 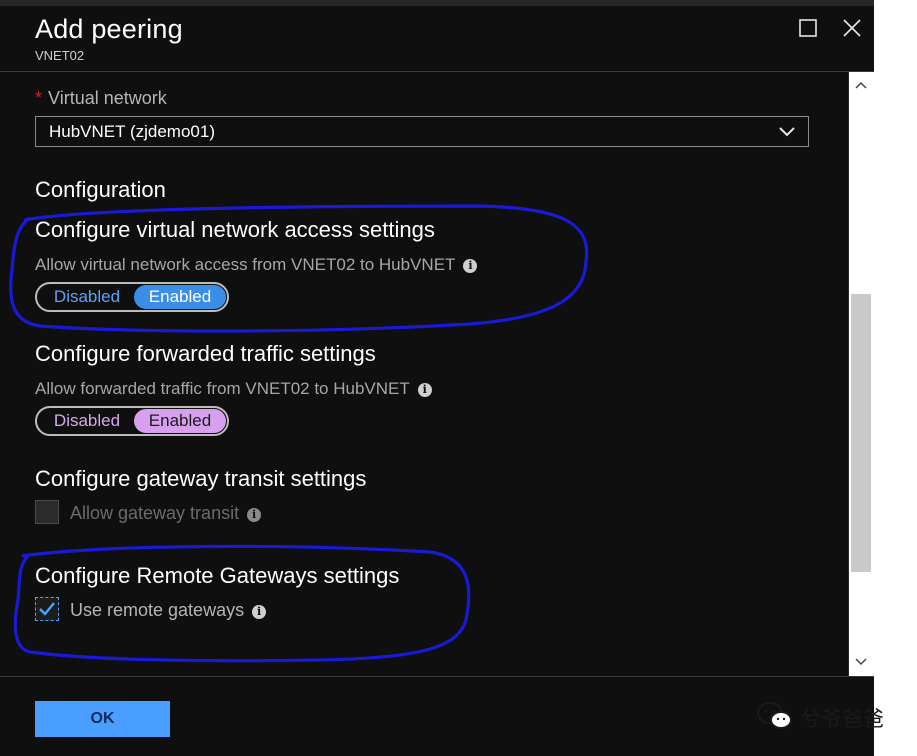 I want to click on gateway-transit-checkbox, so click(x=47, y=512).